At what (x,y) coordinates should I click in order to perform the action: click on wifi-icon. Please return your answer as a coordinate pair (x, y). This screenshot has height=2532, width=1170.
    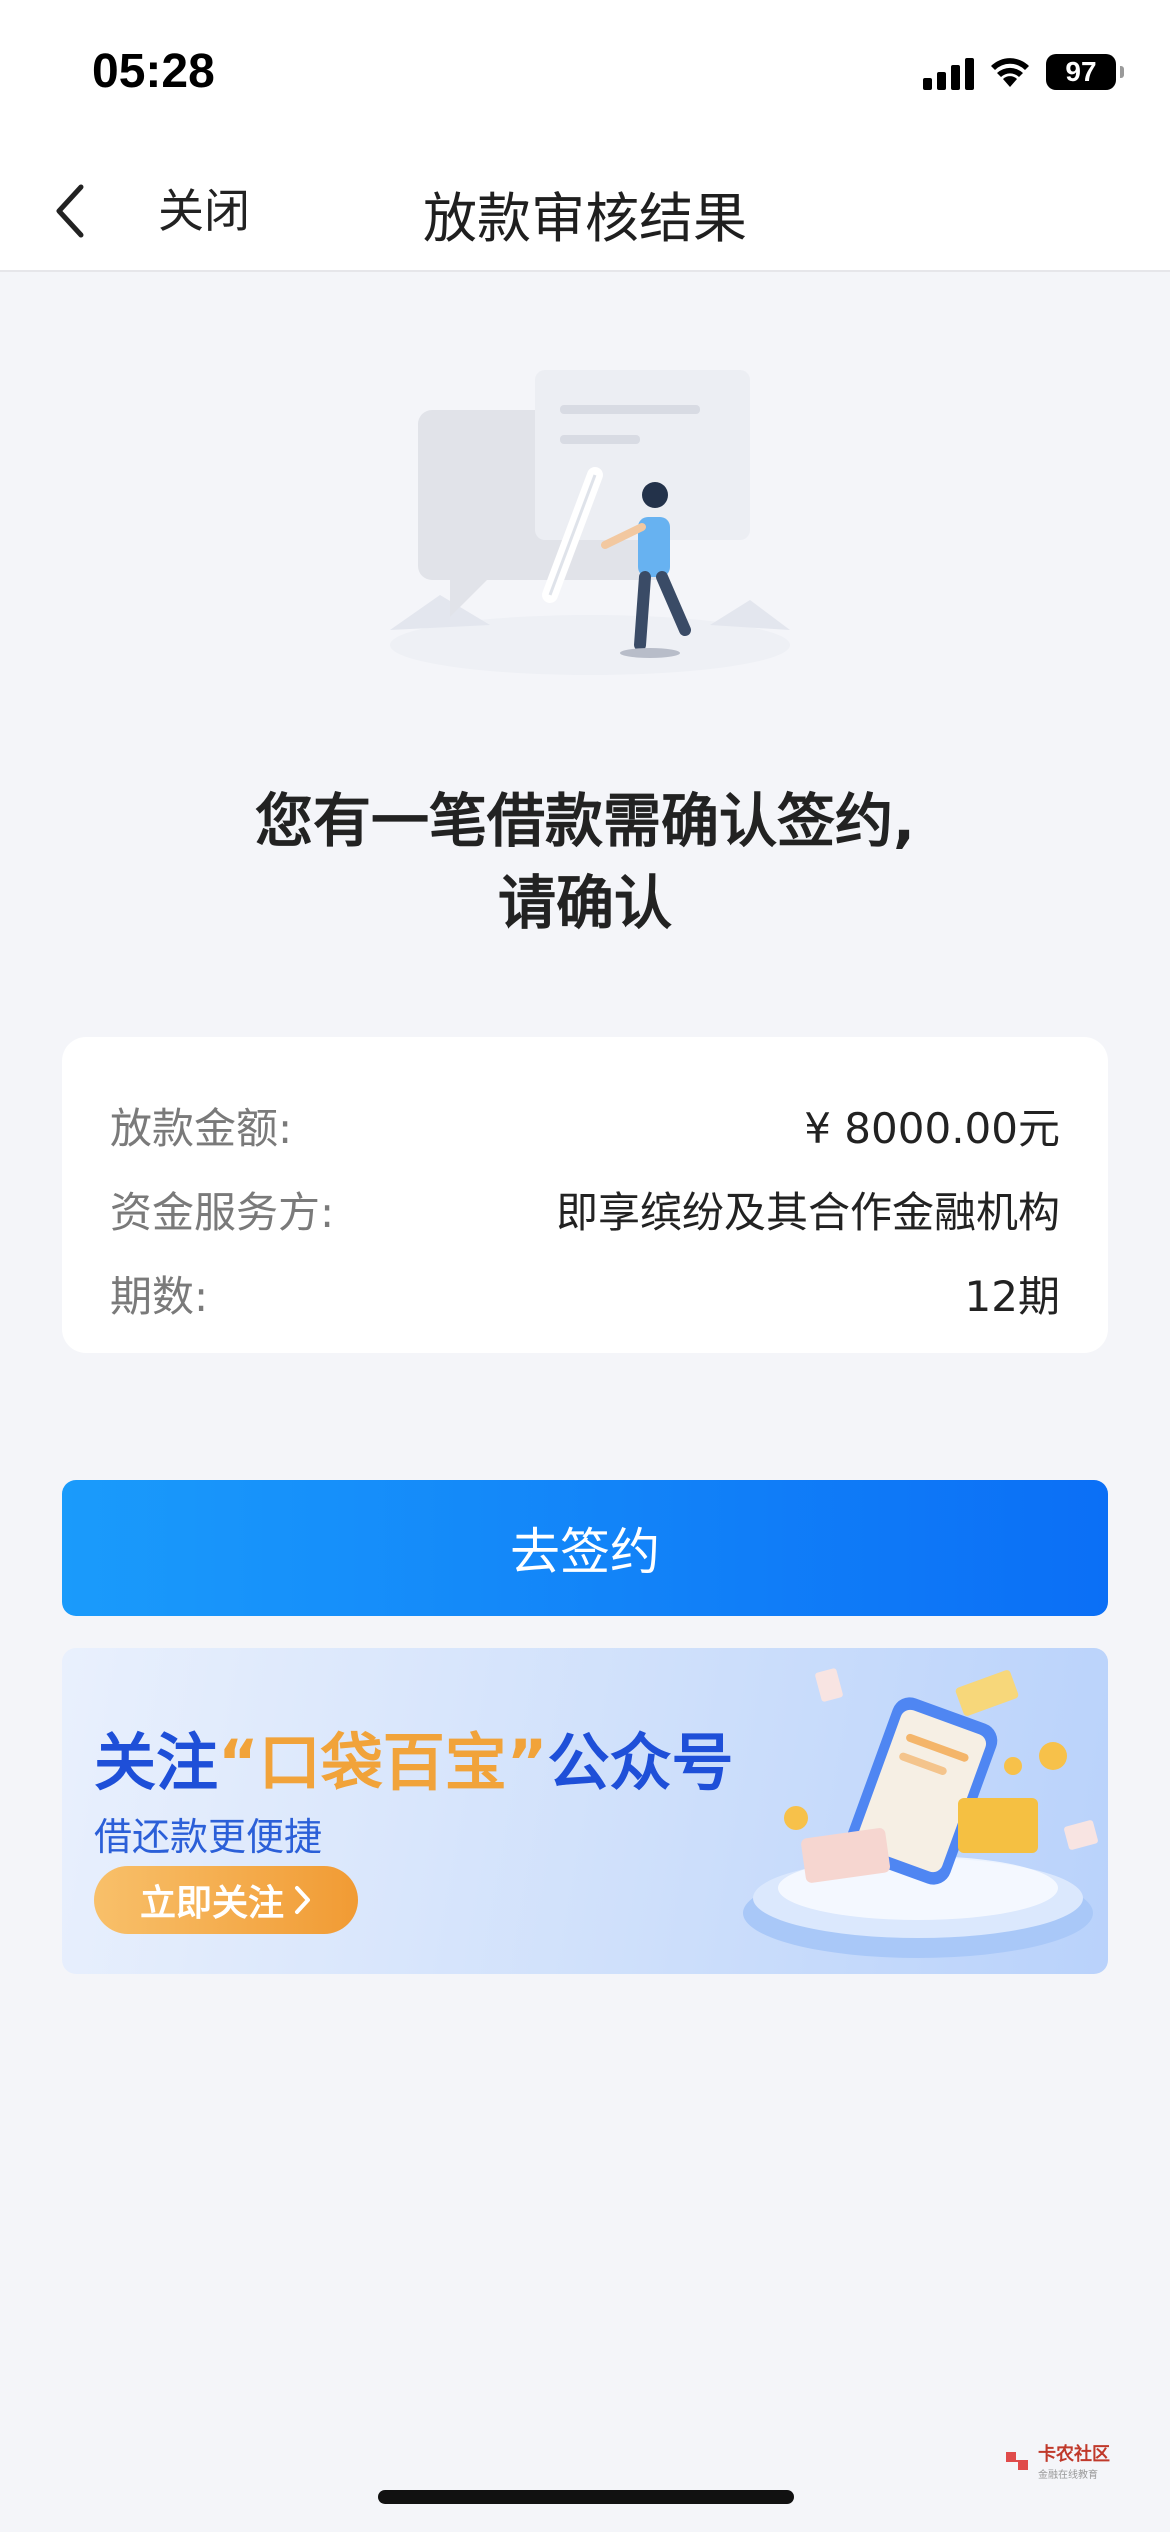
    Looking at the image, I should click on (1010, 72).